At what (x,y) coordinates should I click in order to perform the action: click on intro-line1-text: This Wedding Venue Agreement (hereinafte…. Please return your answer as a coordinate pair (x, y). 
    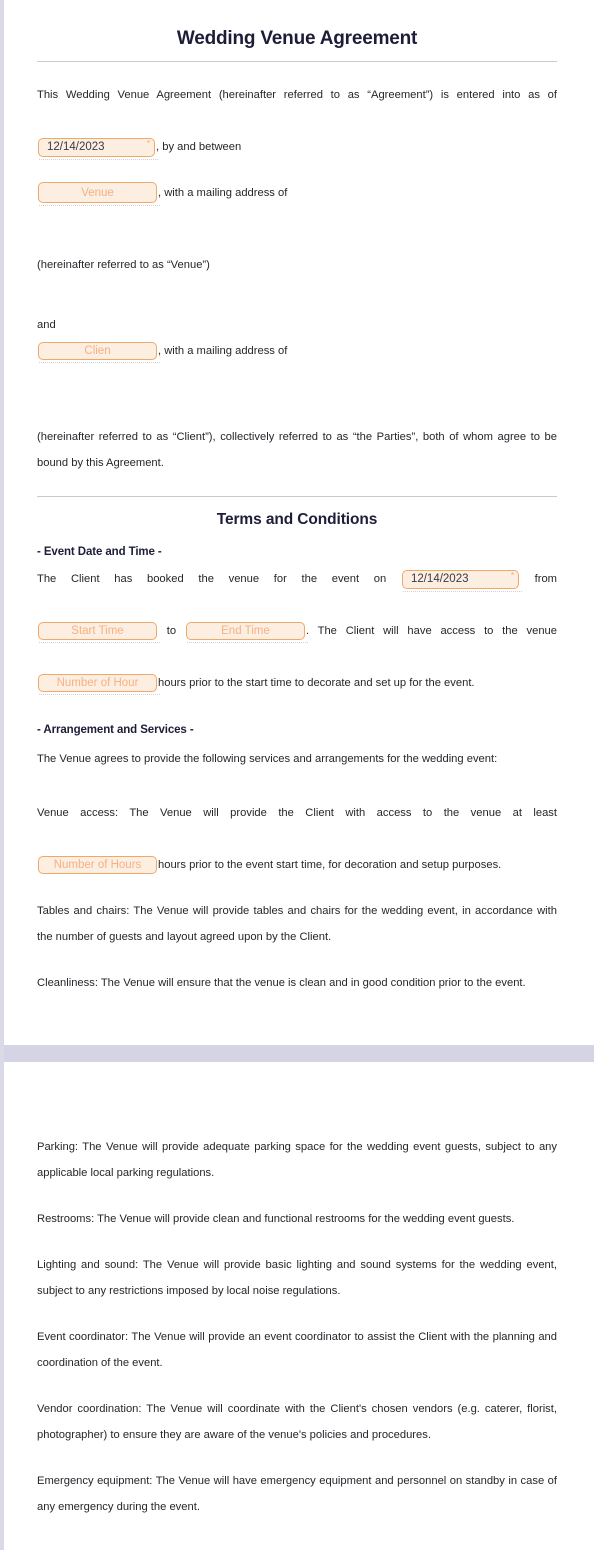
    Looking at the image, I should click on (297, 95).